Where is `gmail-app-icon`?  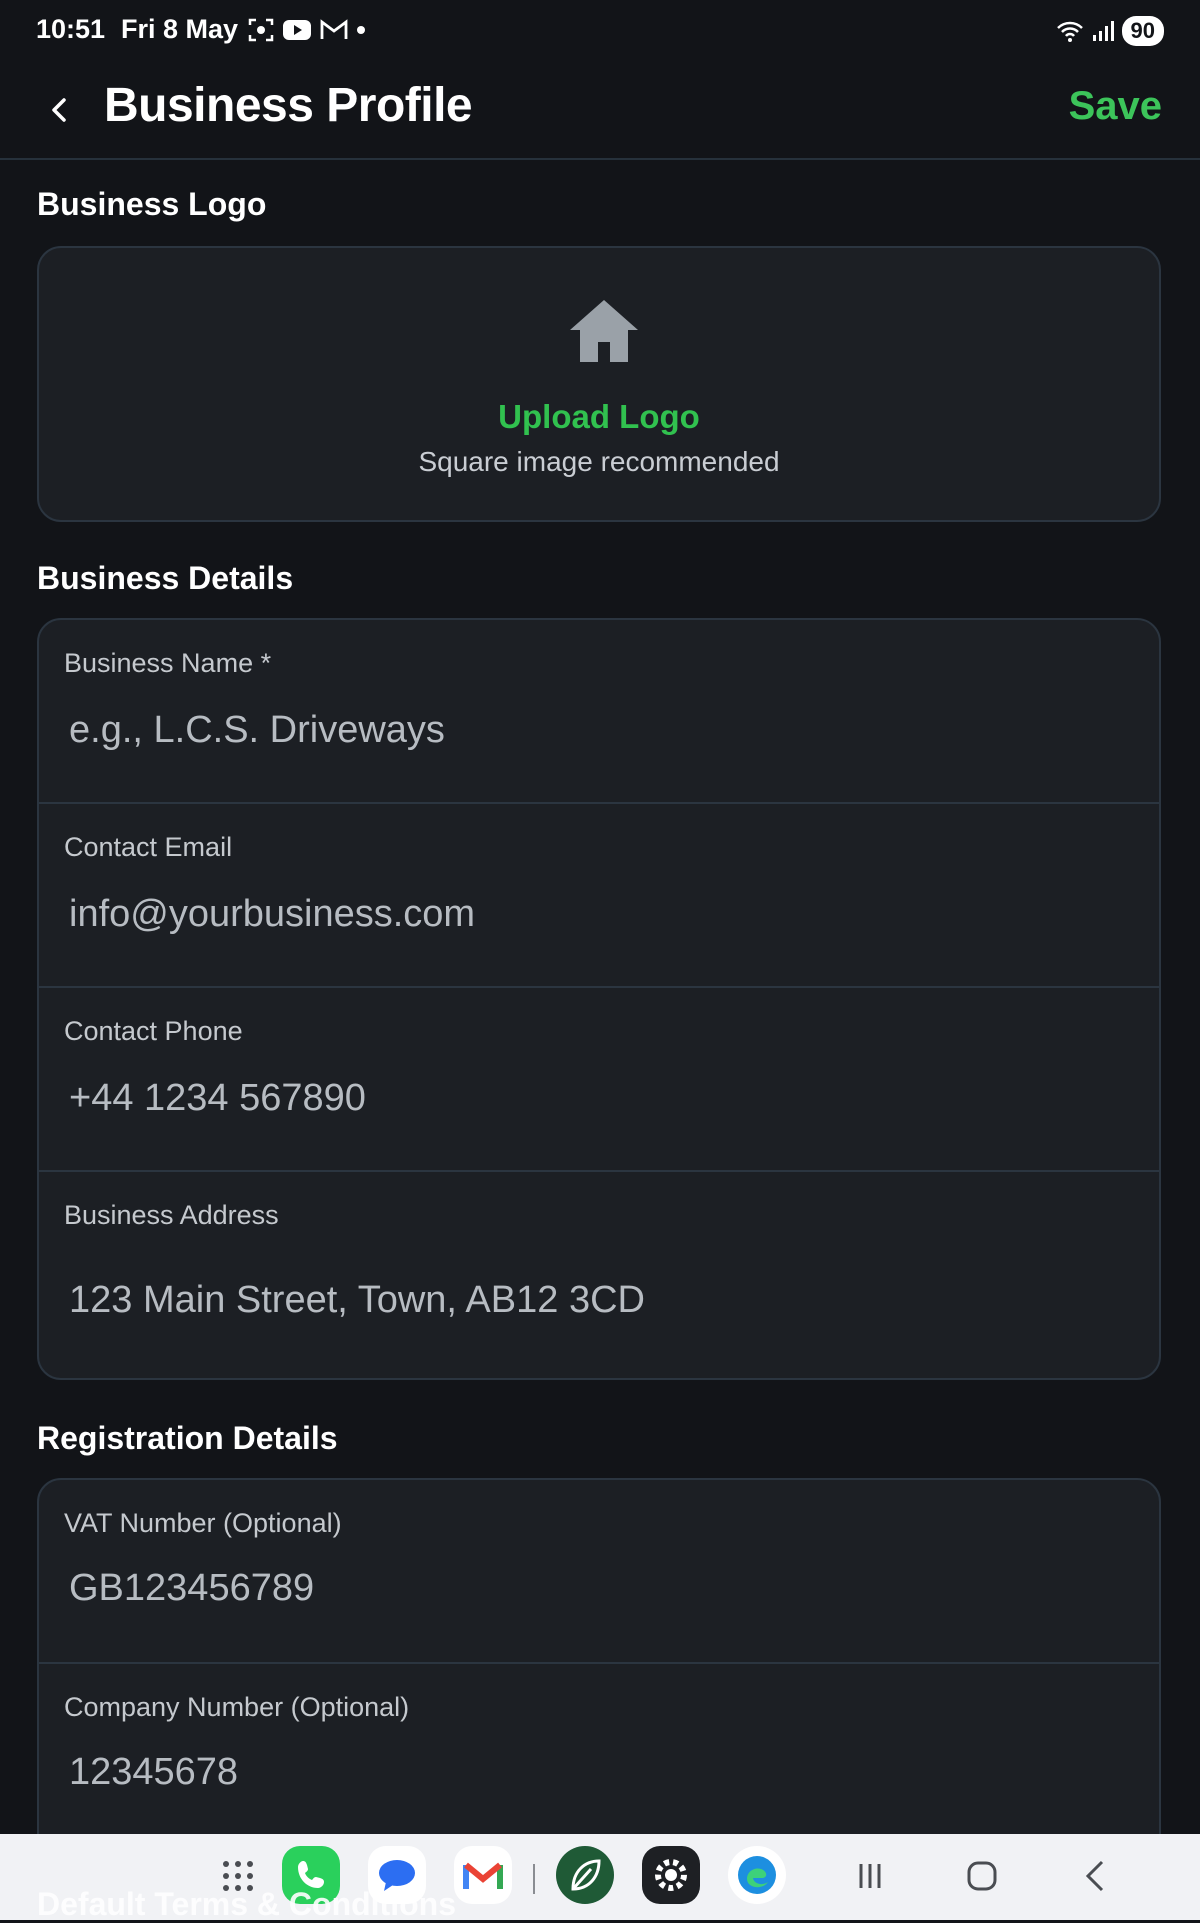
gmail-app-icon is located at coordinates (483, 1875).